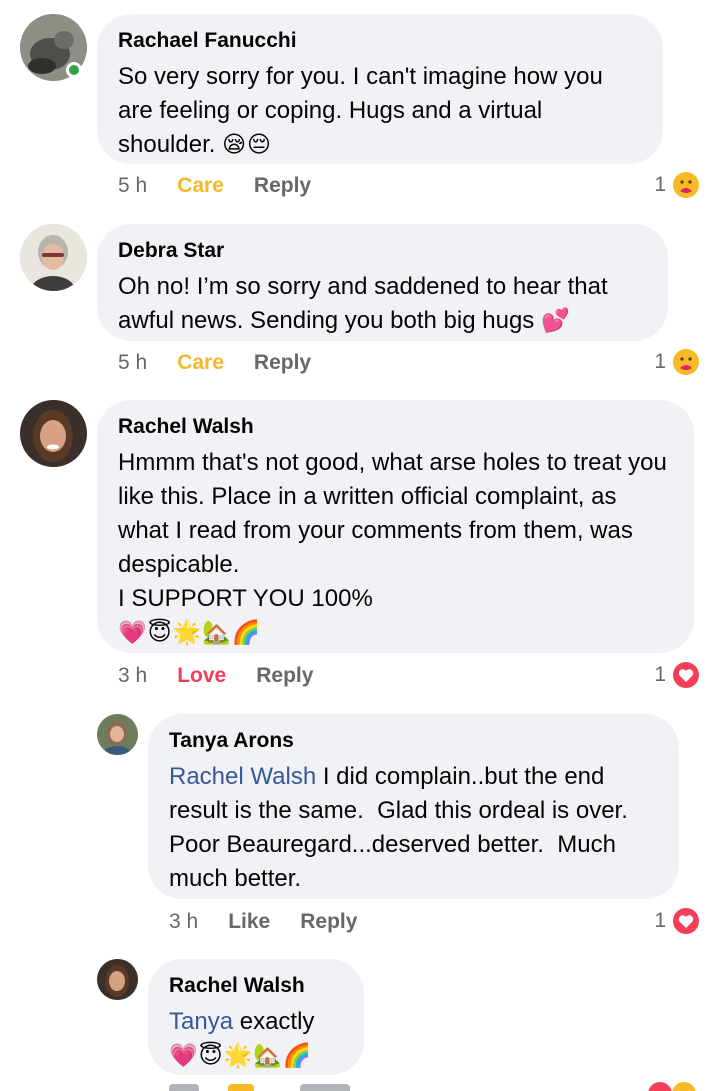  I want to click on reply-author: Rachel Walsh, so click(255, 986).